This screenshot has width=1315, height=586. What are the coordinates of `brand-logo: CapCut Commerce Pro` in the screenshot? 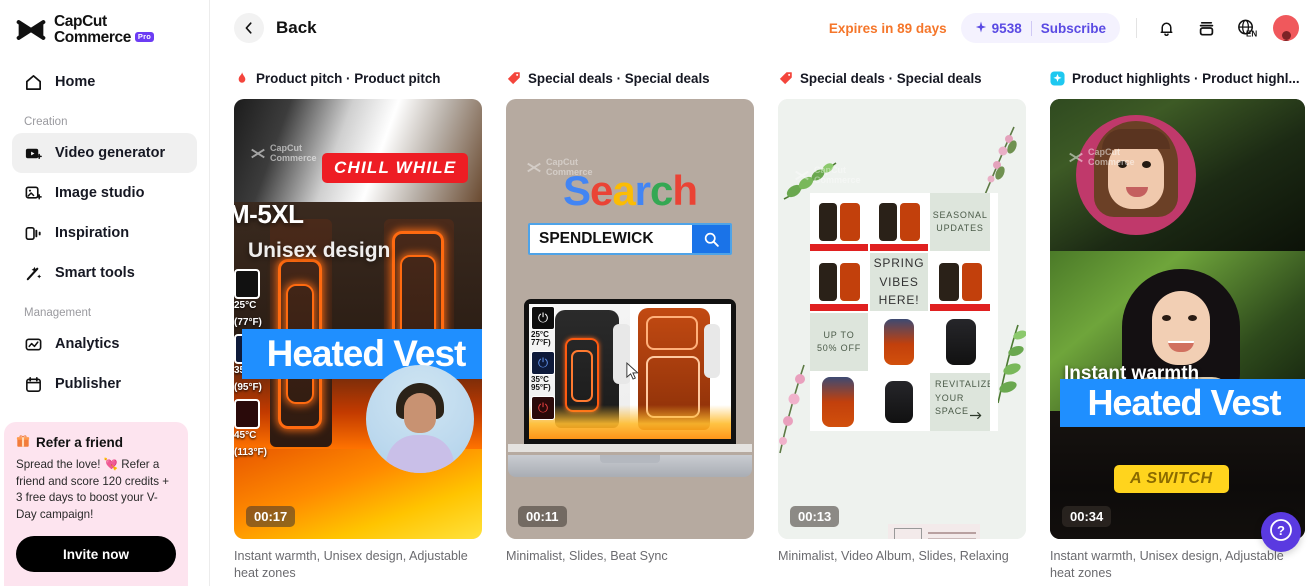 It's located at (104, 28).